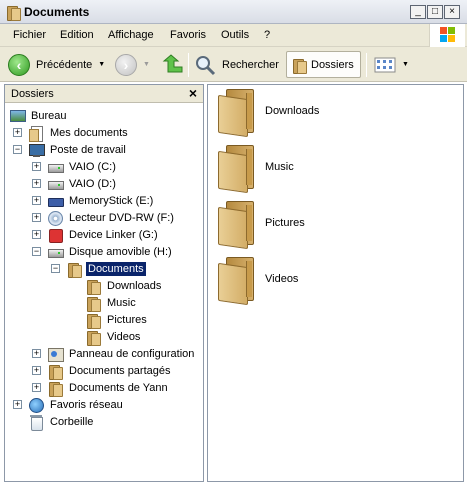 The width and height of the screenshot is (467, 484). What do you see at coordinates (452, 12) in the screenshot?
I see `close-button: ×` at bounding box center [452, 12].